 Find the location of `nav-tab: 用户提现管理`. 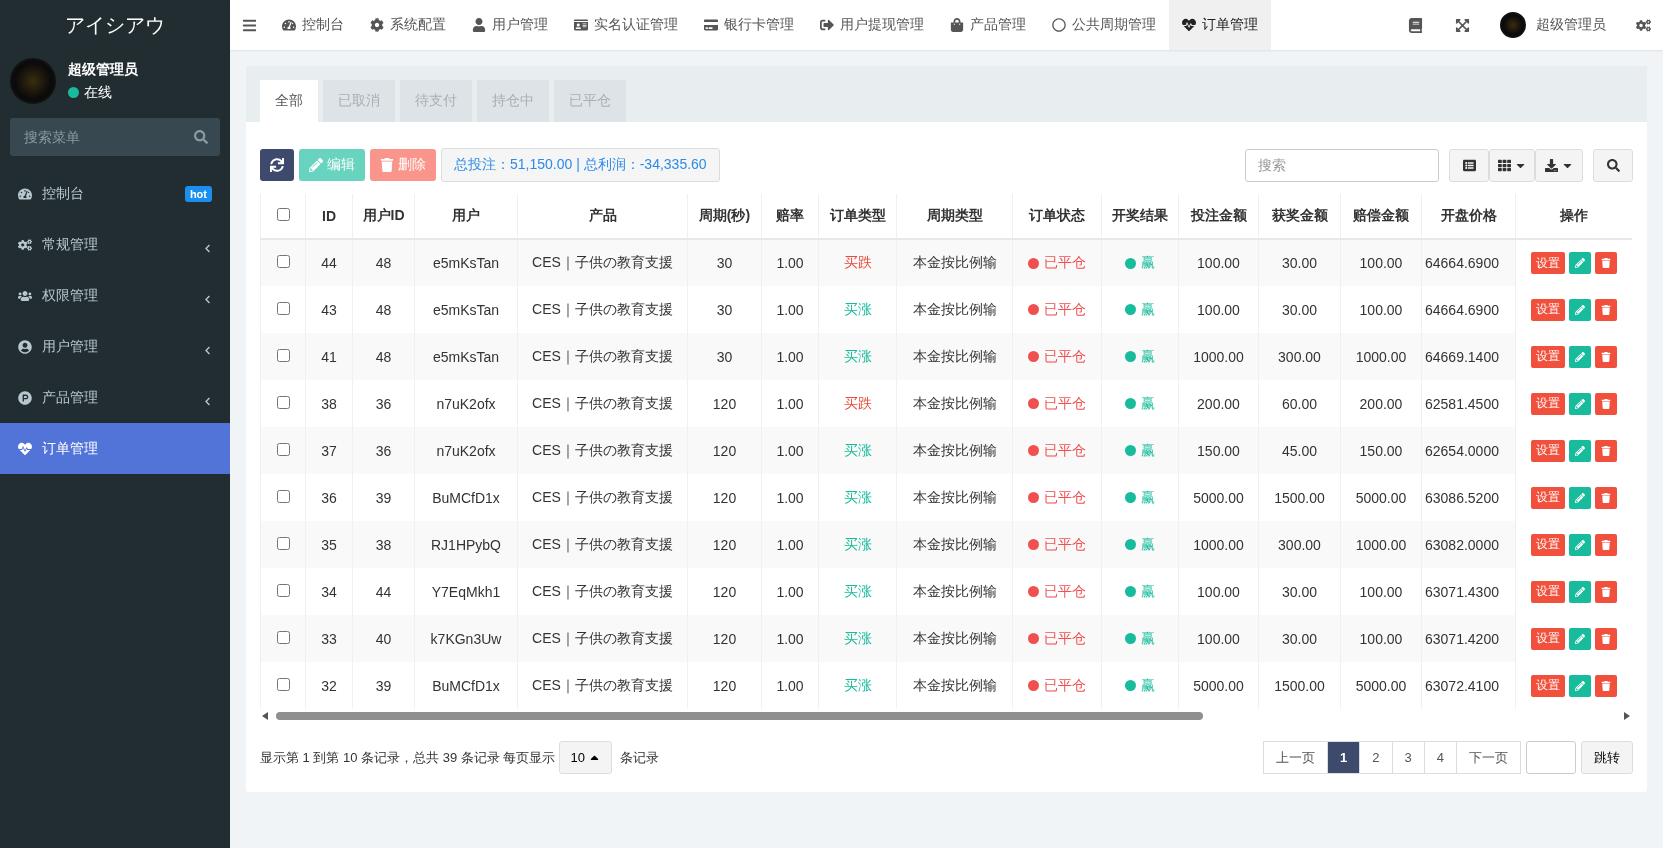

nav-tab: 用户提现管理 is located at coordinates (872, 25).